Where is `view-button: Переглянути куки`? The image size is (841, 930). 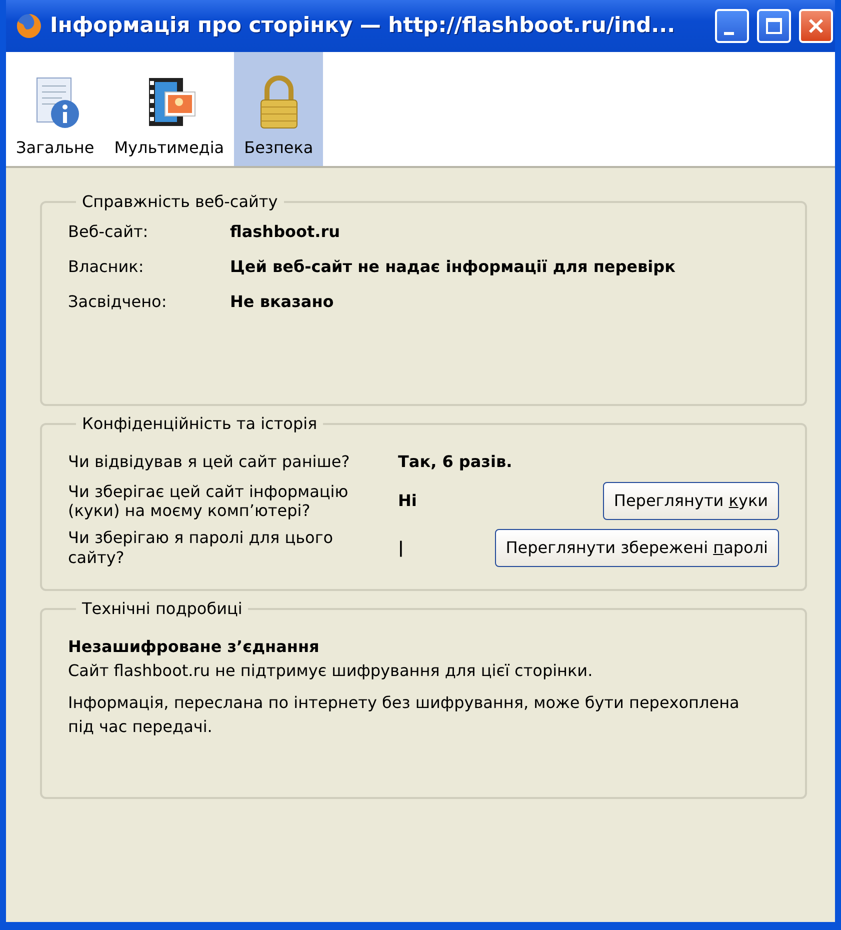
view-button: Переглянути куки is located at coordinates (690, 501).